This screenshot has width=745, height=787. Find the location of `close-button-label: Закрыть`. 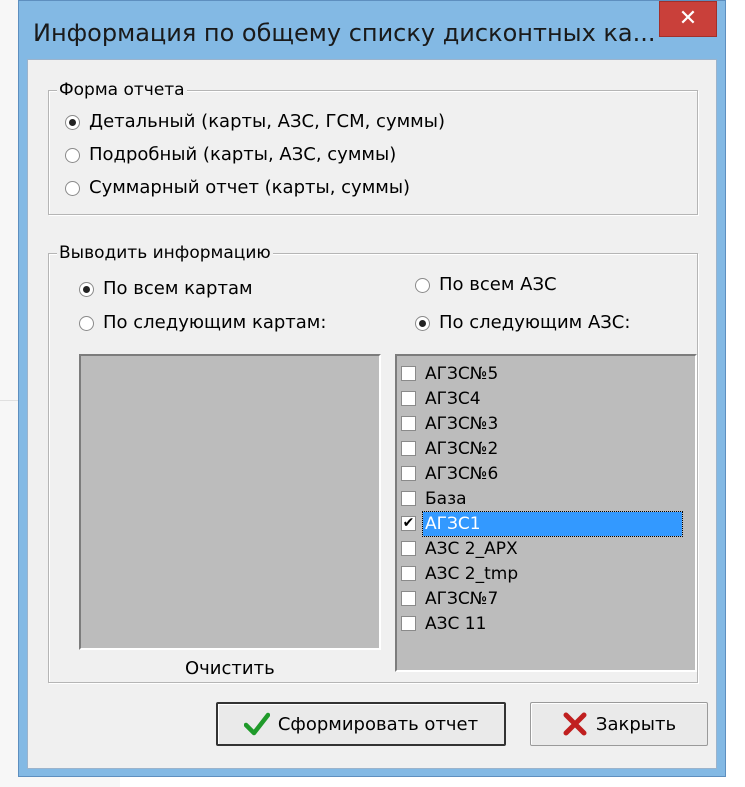

close-button-label: Закрыть is located at coordinates (636, 724).